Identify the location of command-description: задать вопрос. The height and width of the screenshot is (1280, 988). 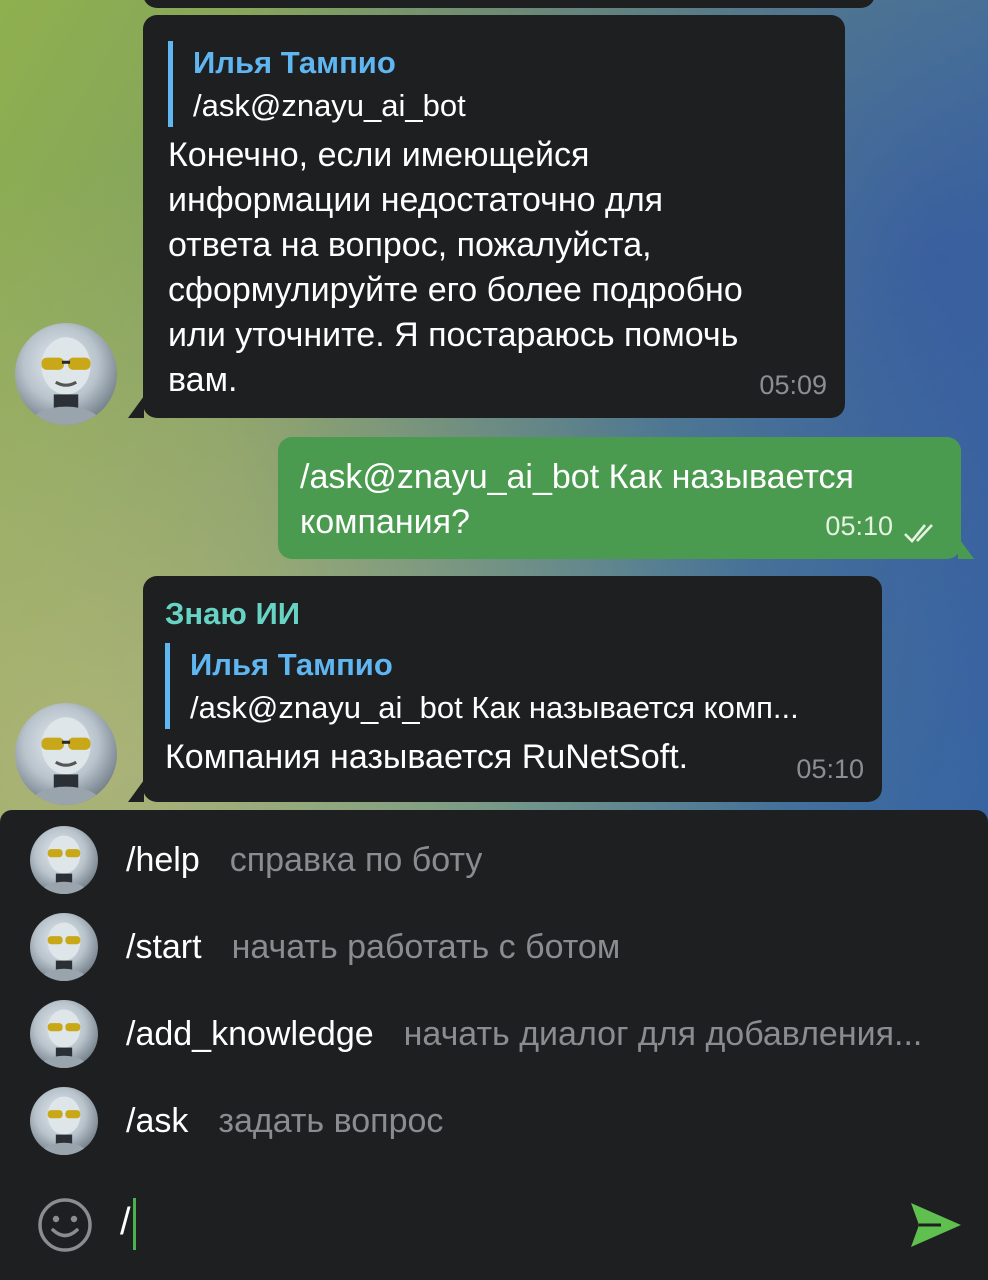
(331, 1120).